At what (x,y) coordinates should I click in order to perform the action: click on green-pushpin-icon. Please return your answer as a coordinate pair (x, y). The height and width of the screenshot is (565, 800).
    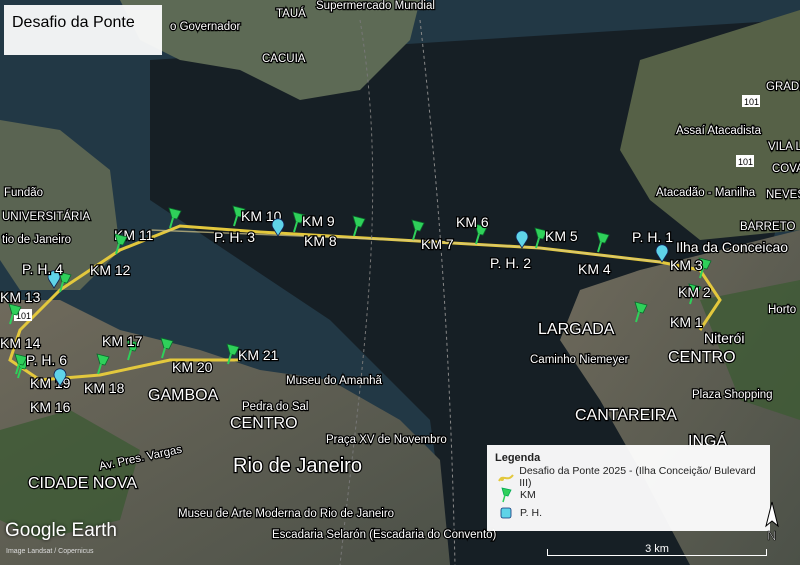
    Looking at the image, I should click on (506, 494).